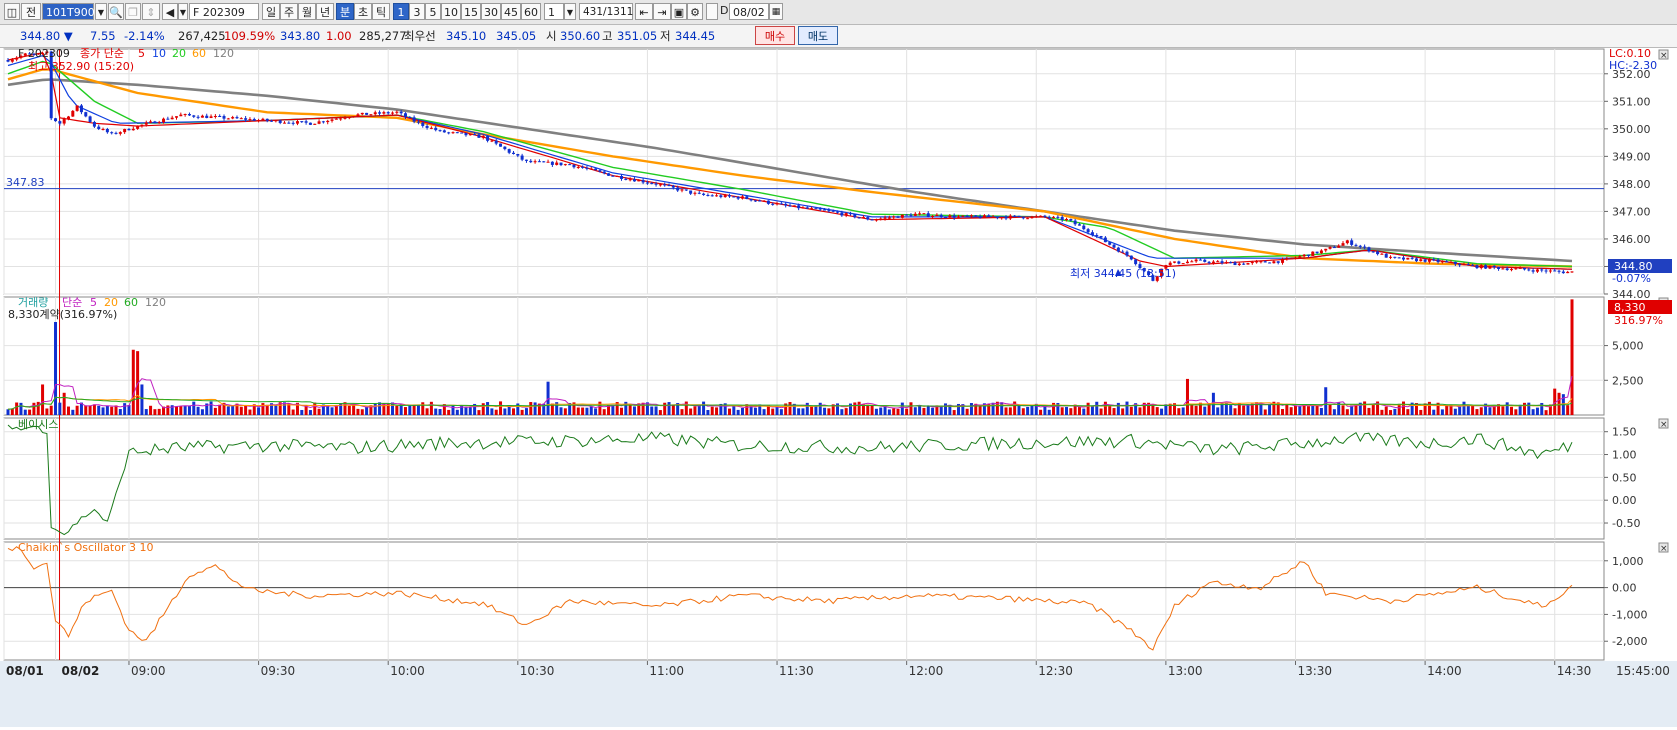  Describe the element at coordinates (12, 11) in the screenshot. I see `layout-icon: ◫` at that location.